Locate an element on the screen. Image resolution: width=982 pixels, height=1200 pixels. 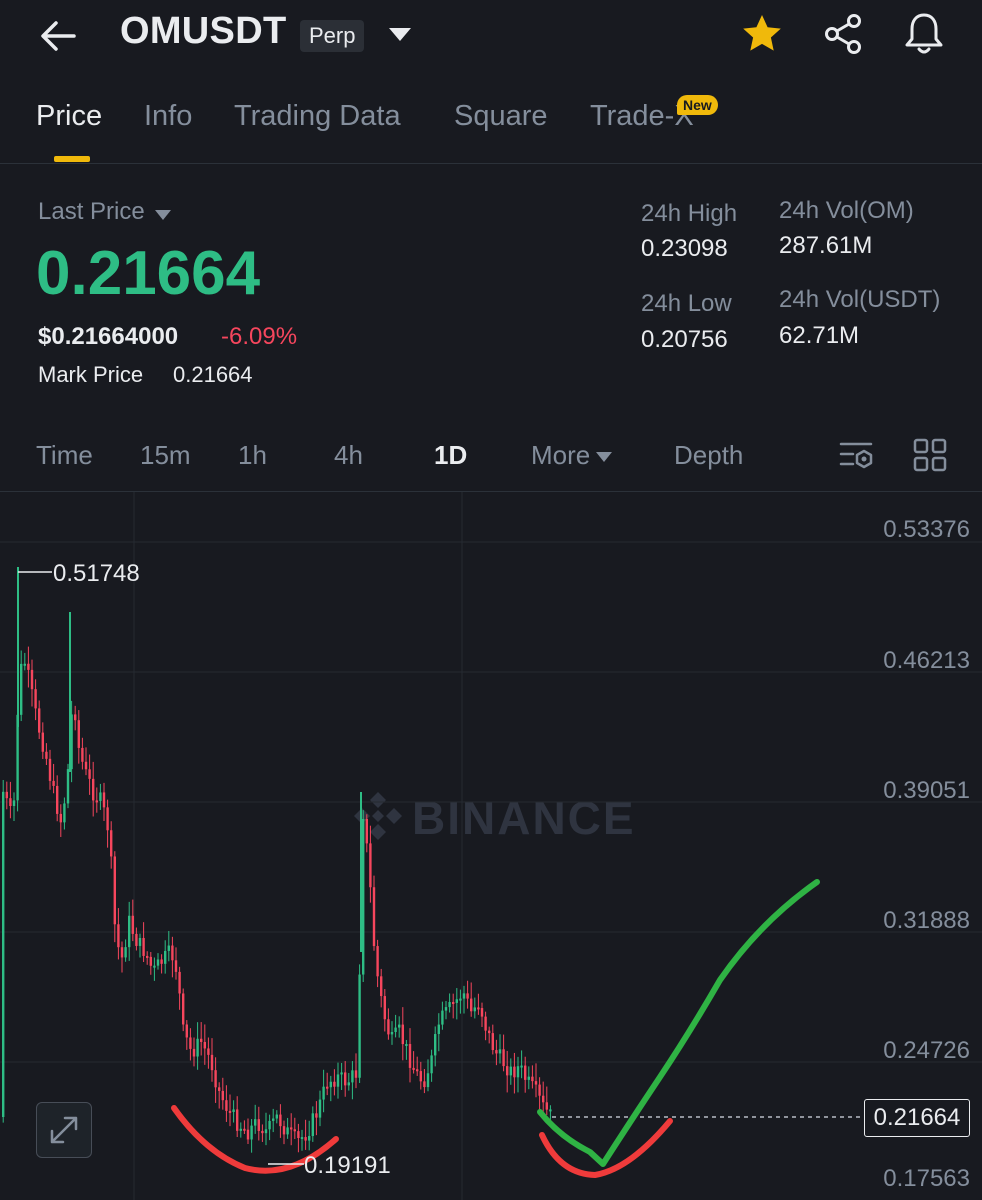
interval-1d: 1D is located at coordinates (450, 455).